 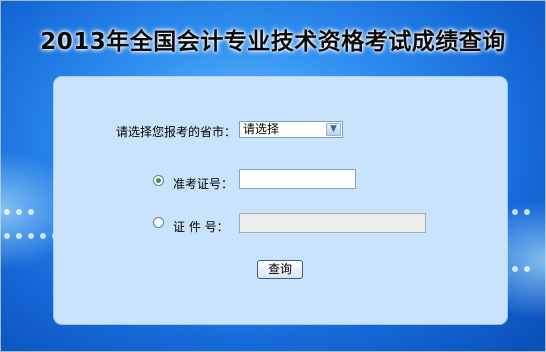 I want to click on admission-label: 准考证号：, so click(x=203, y=184).